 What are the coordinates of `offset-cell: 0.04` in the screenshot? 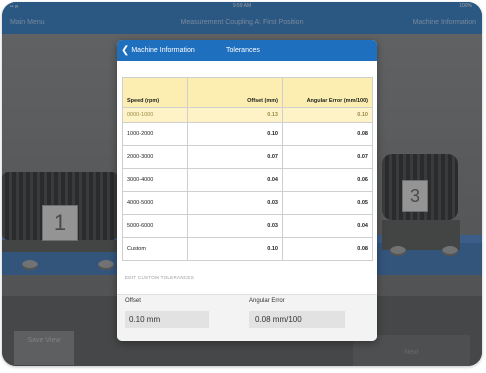 It's located at (235, 180).